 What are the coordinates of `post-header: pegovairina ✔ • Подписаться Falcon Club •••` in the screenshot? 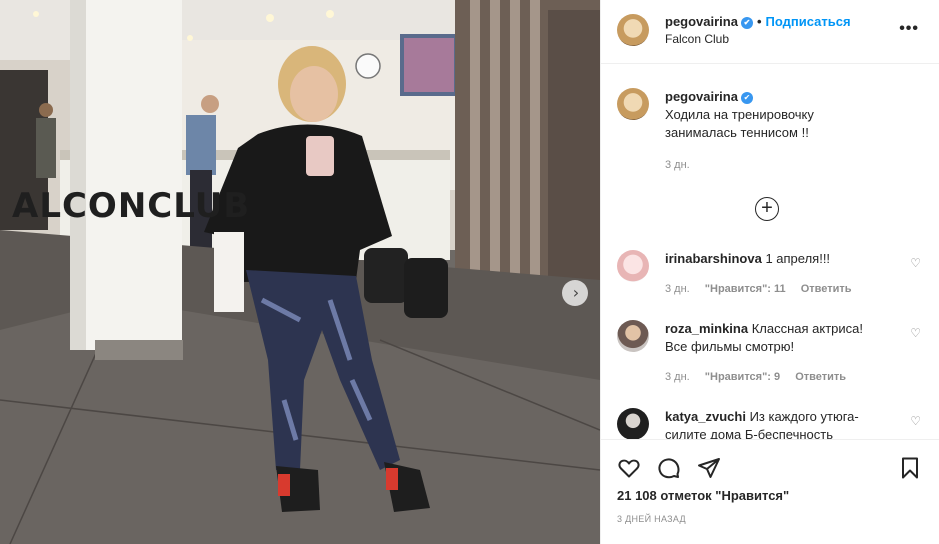 It's located at (770, 32).